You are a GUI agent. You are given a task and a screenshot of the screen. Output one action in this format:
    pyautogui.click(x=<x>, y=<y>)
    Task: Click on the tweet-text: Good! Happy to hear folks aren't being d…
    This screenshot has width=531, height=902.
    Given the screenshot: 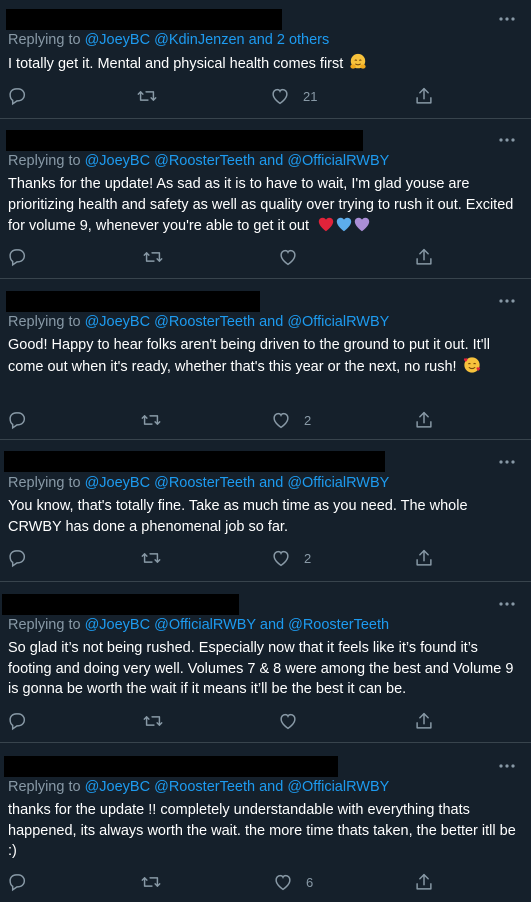 What is the action you would take?
    pyautogui.click(x=249, y=356)
    